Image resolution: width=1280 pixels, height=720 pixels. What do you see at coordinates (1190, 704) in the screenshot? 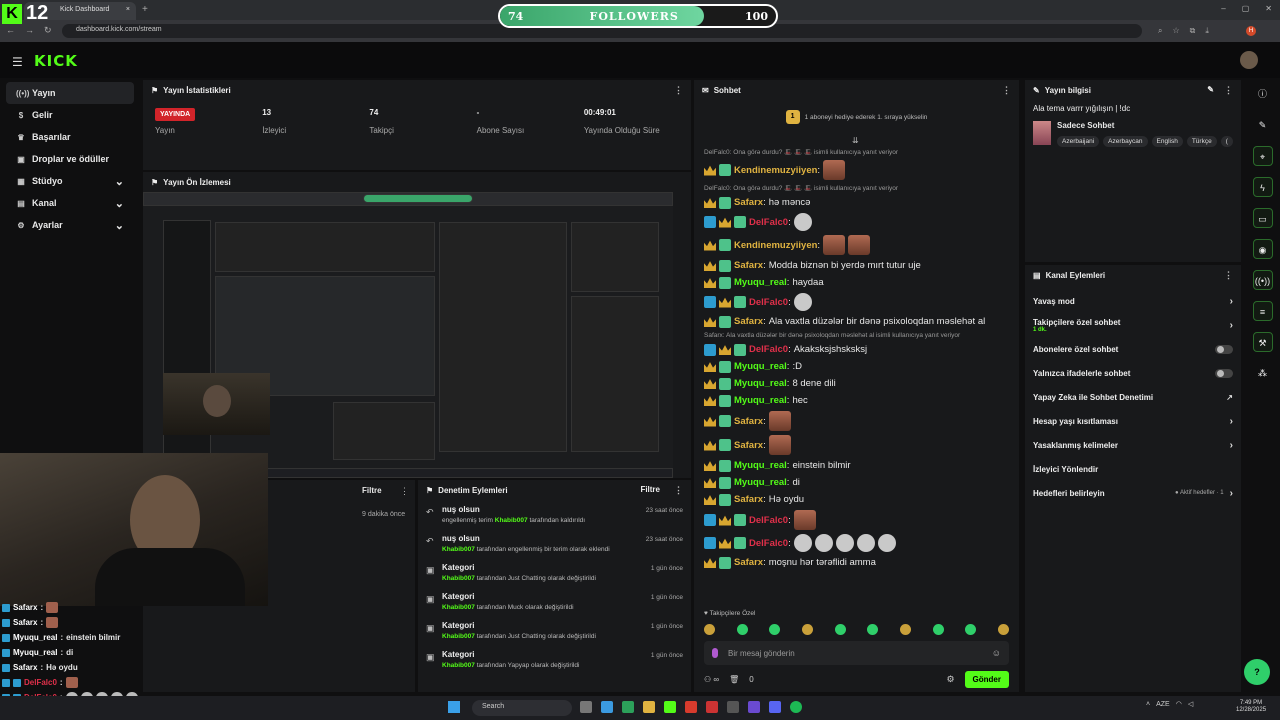
I see `volume-icon: ◁` at bounding box center [1190, 704].